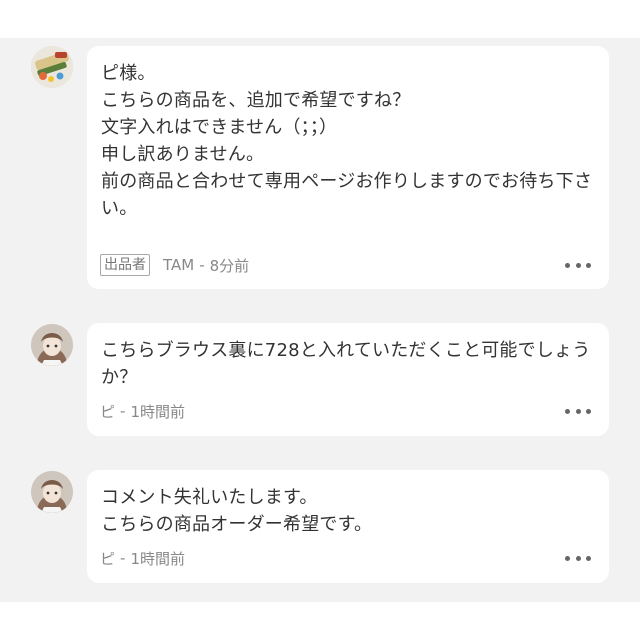  Describe the element at coordinates (125, 265) in the screenshot. I see `seller-badge: 出品者` at that location.